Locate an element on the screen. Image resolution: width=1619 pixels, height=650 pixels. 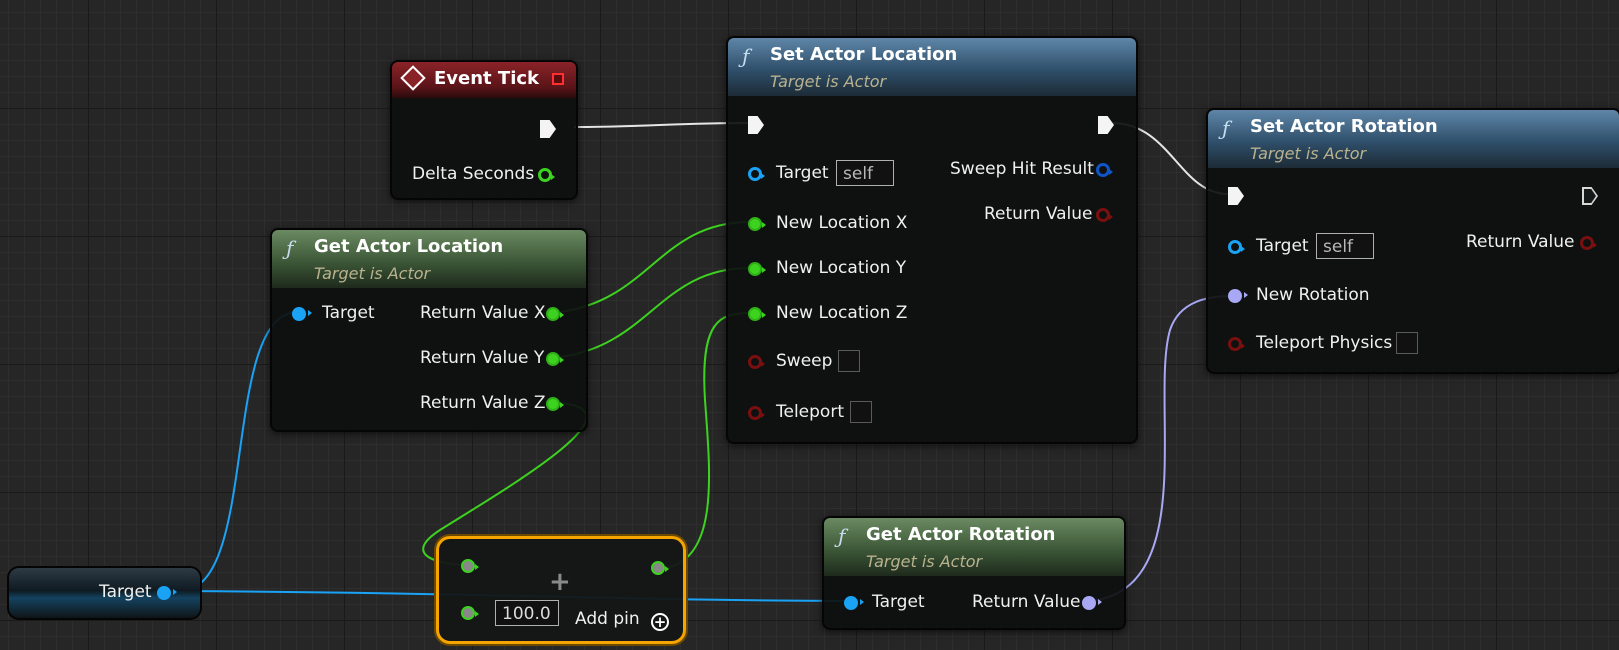
sweep-pin is located at coordinates (756, 362).